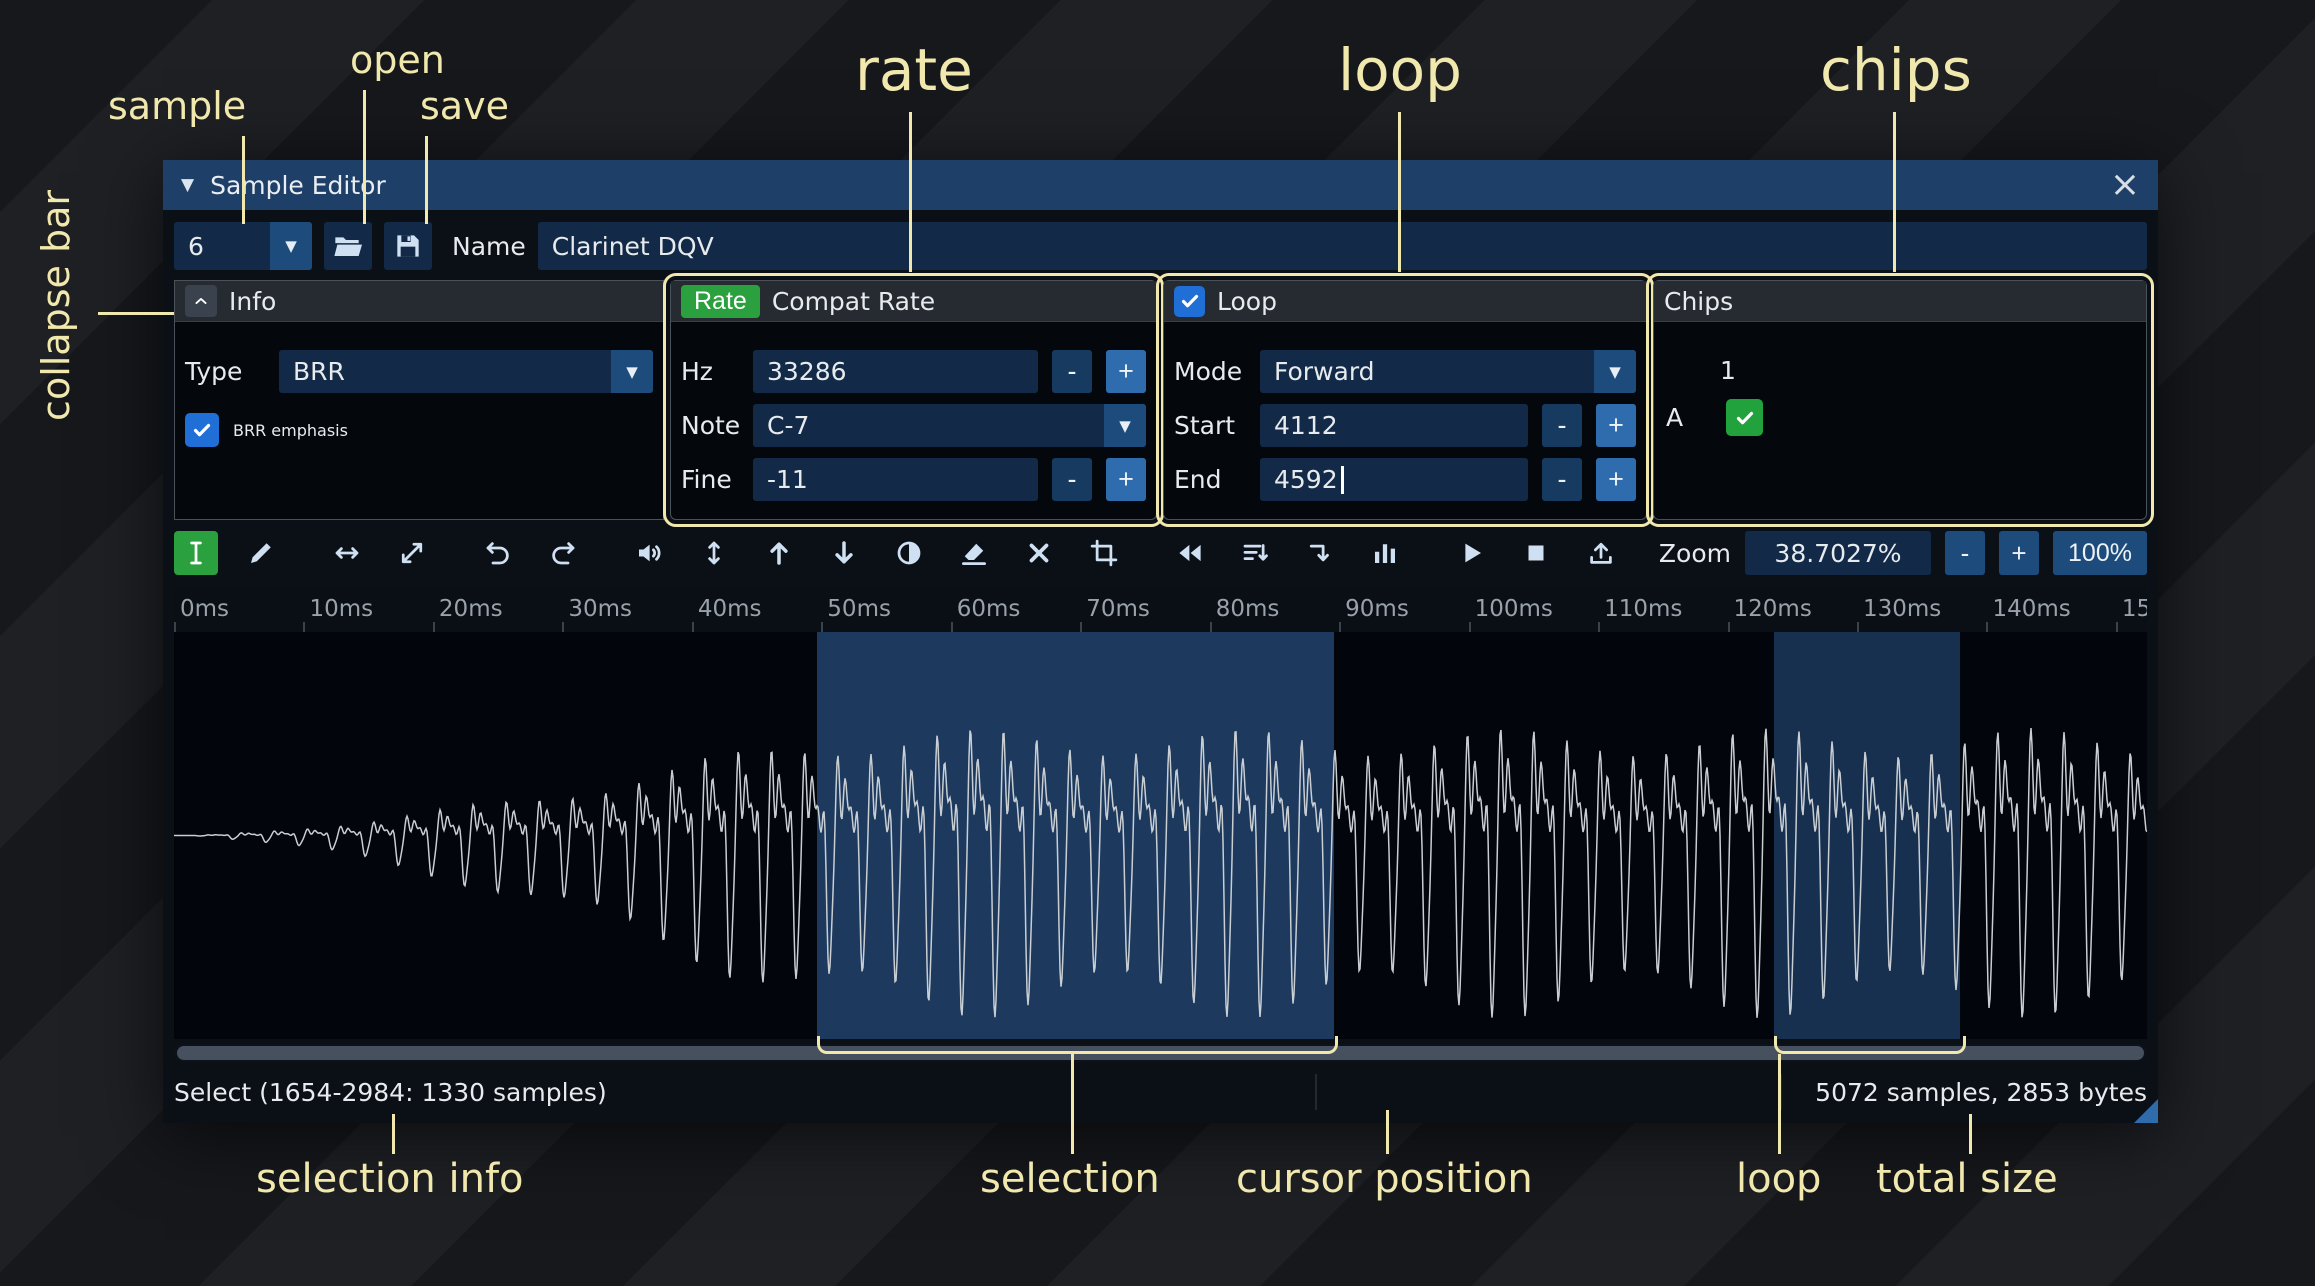 This screenshot has width=2315, height=1286. I want to click on loop-mode-select: Forward ▼, so click(1448, 371).